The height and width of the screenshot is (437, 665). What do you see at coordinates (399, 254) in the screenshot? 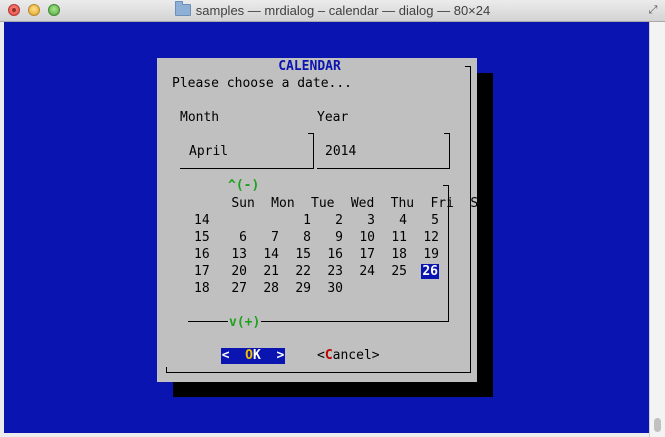
I see `calendar-day-number: 18` at bounding box center [399, 254].